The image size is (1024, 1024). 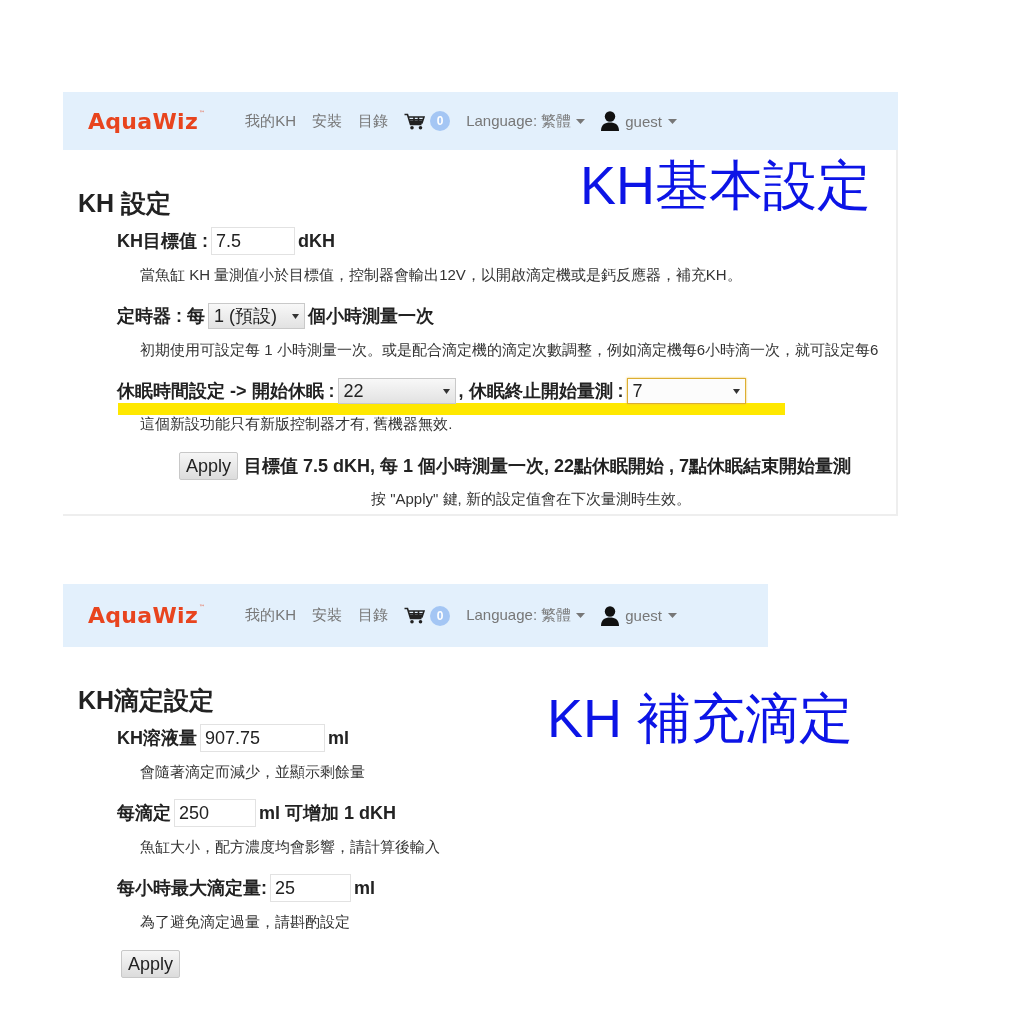 I want to click on dropdown-select: 22, so click(x=396, y=391).